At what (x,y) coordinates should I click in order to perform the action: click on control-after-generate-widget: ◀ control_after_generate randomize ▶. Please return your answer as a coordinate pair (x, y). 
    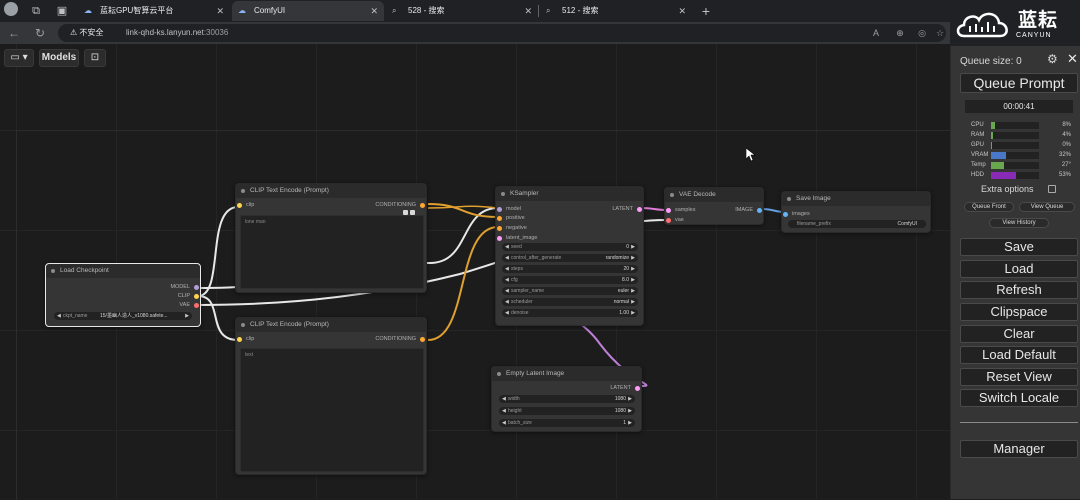
    Looking at the image, I should click on (570, 258).